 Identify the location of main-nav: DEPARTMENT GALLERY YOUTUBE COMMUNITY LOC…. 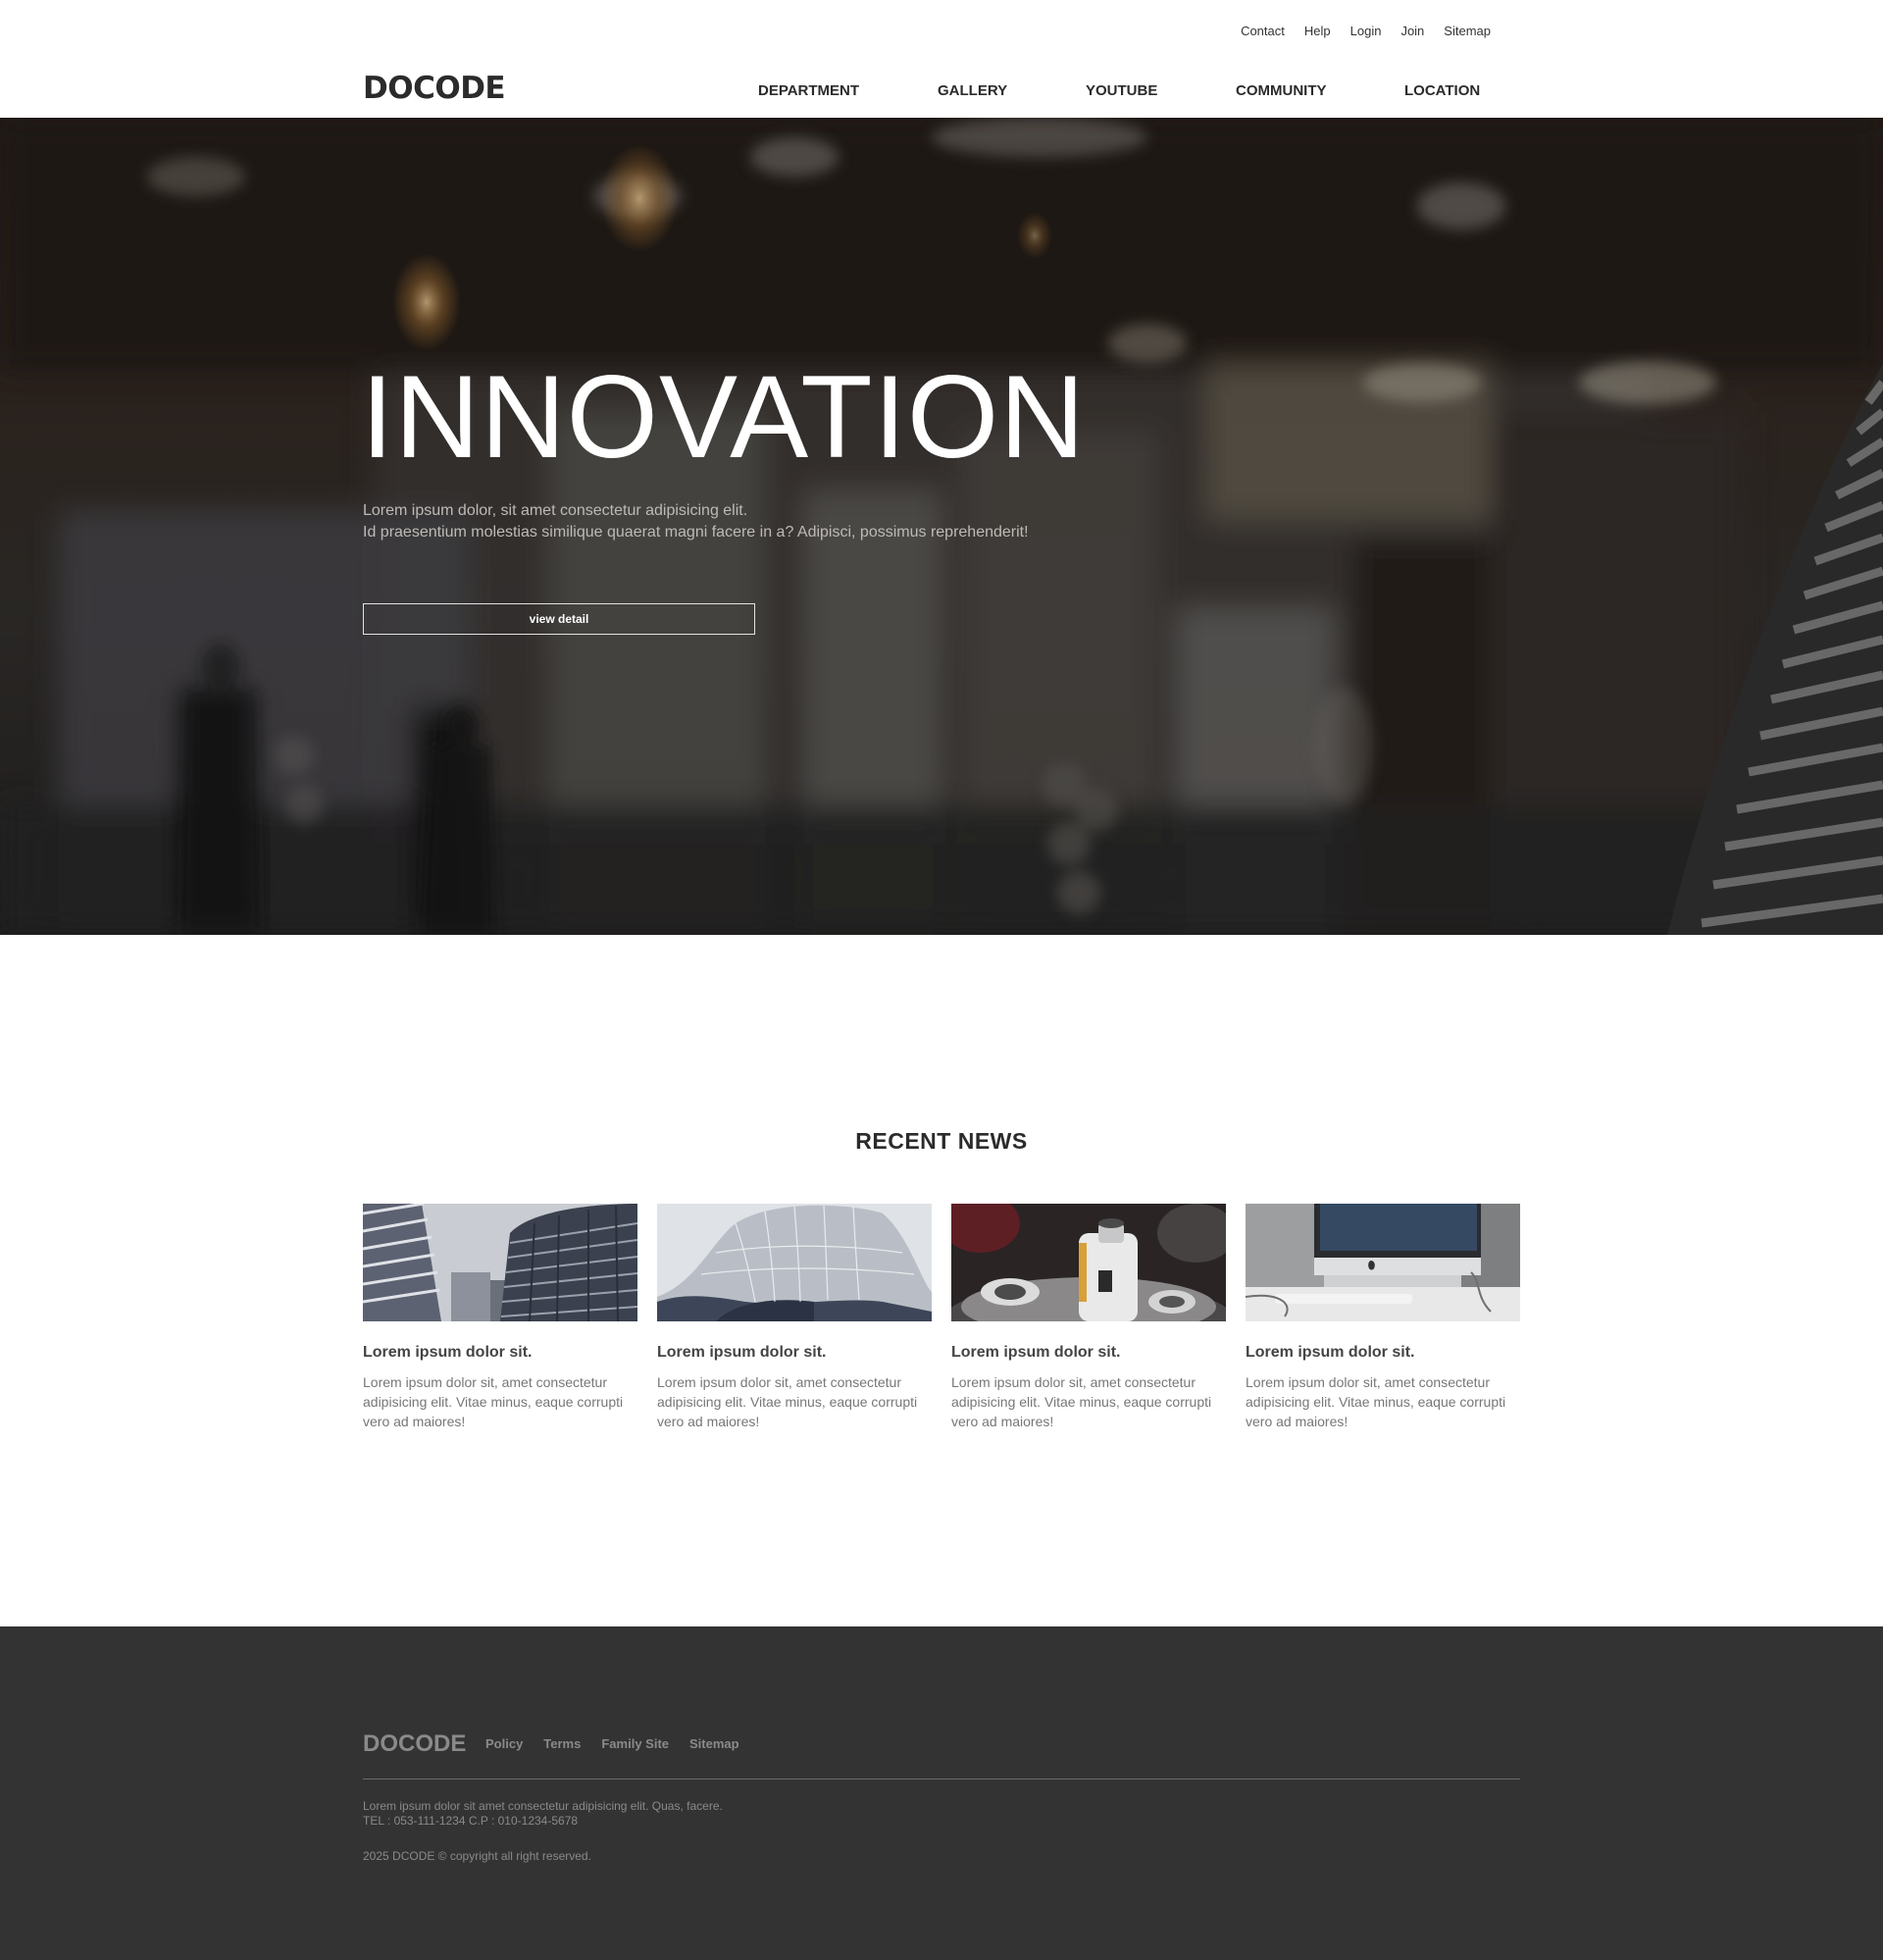
(941, 92).